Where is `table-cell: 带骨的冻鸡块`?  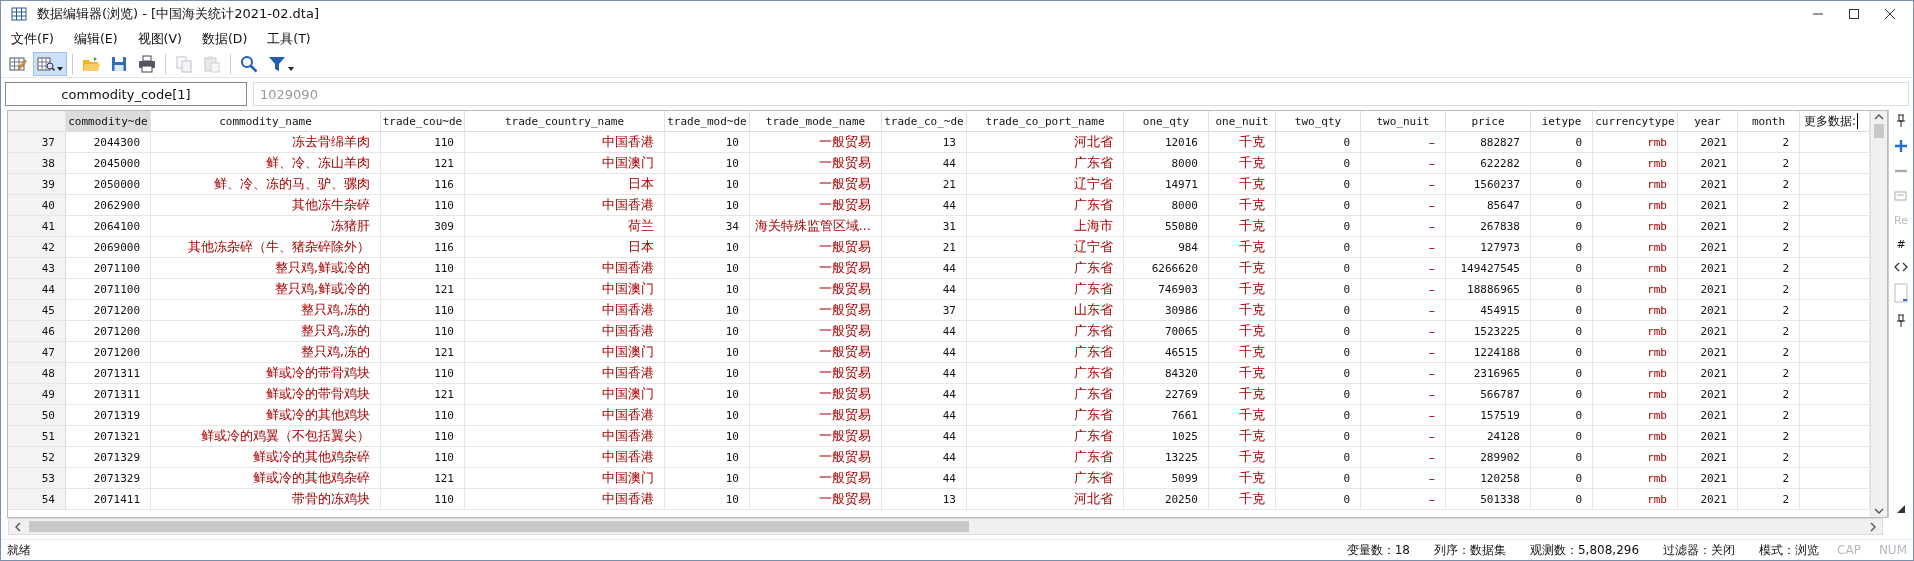
table-cell: 带骨的冻鸡块 is located at coordinates (266, 499).